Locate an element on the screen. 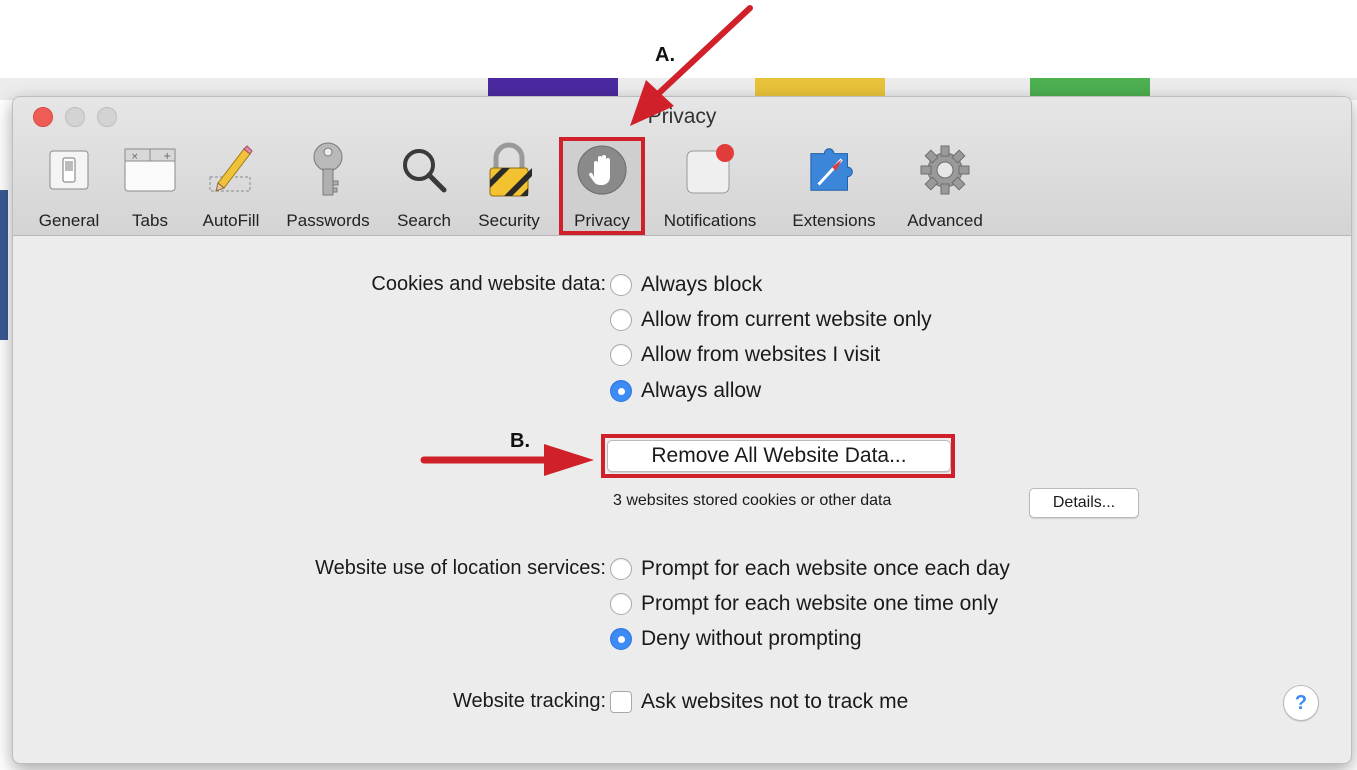 The height and width of the screenshot is (770, 1357). tab-notifications: Notifications is located at coordinates (710, 185).